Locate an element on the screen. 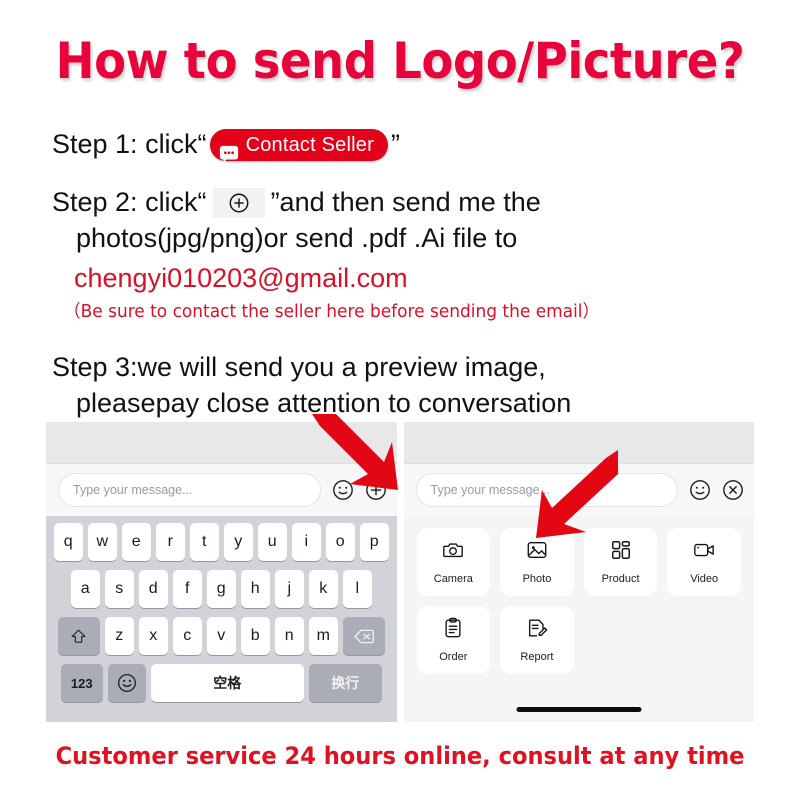  key-b: b is located at coordinates (255, 636).